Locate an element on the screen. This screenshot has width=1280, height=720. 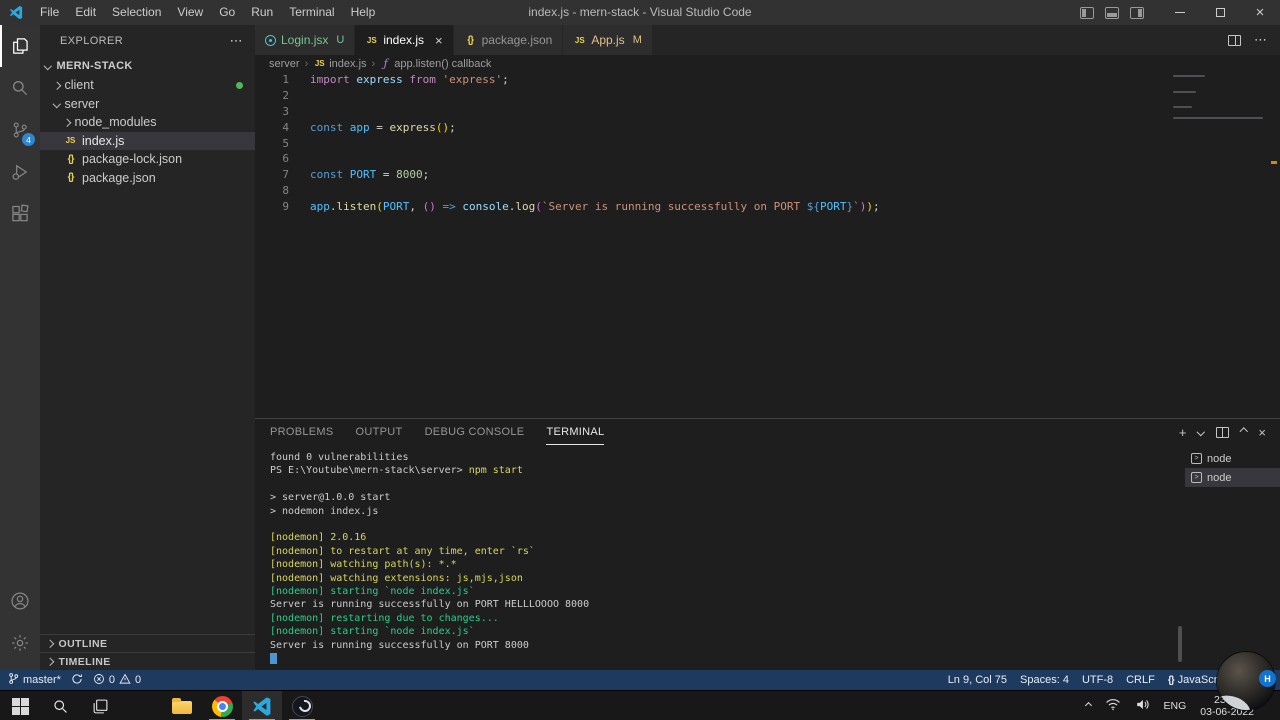
timeline-section: TIMELINE is located at coordinates (147, 661).